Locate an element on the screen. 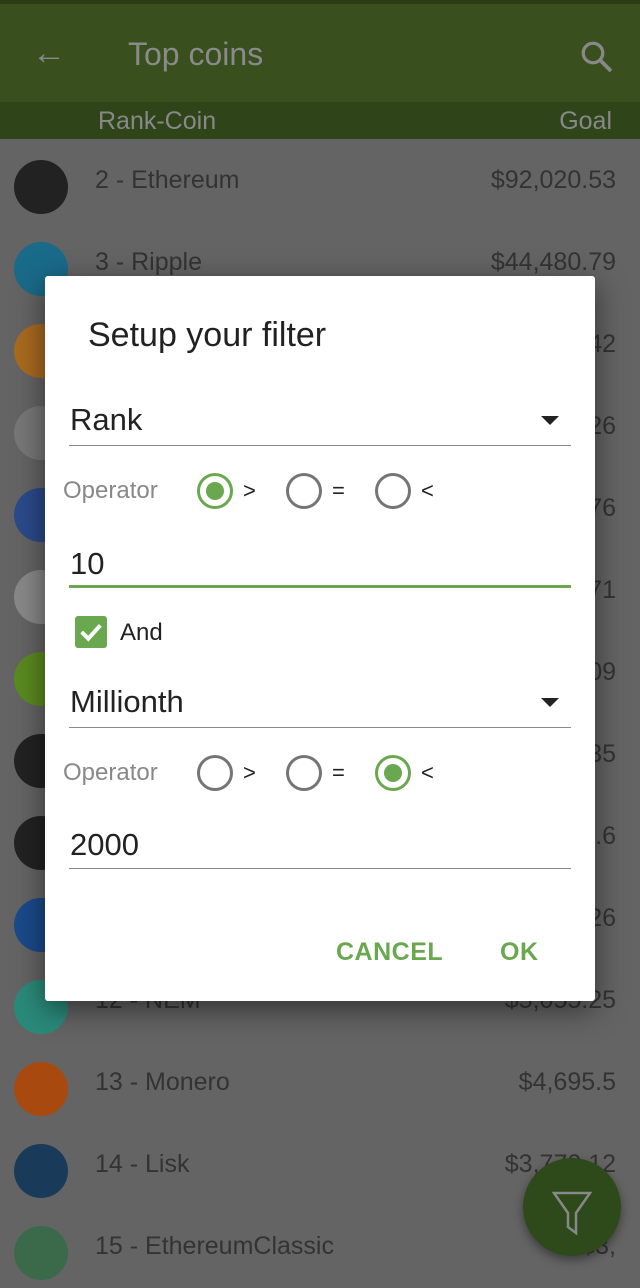  list-header: Rank-Coin Goal is located at coordinates (320, 120).